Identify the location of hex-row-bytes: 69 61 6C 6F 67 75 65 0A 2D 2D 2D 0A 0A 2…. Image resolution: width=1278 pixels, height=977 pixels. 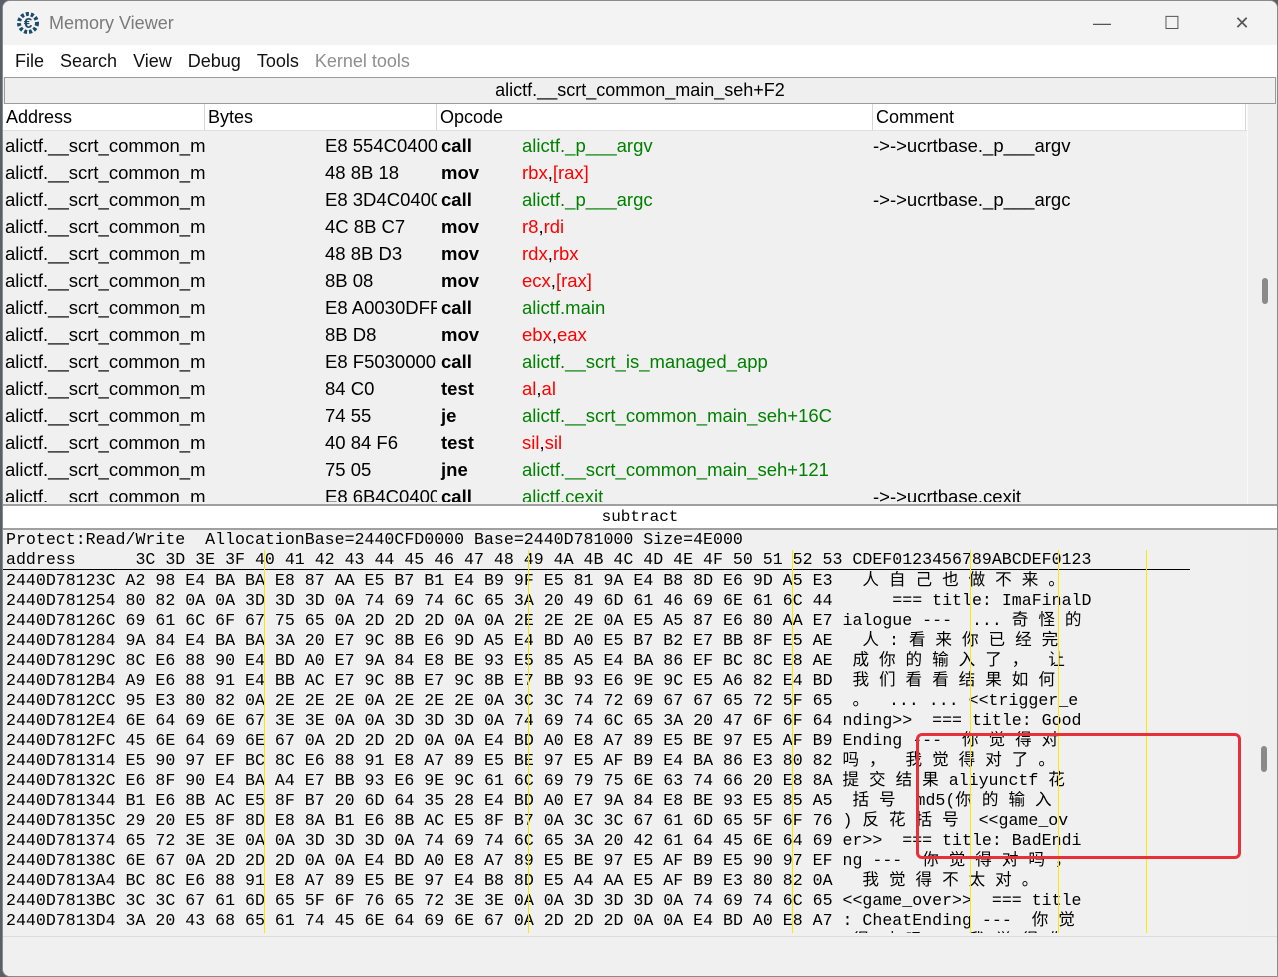
(479, 620).